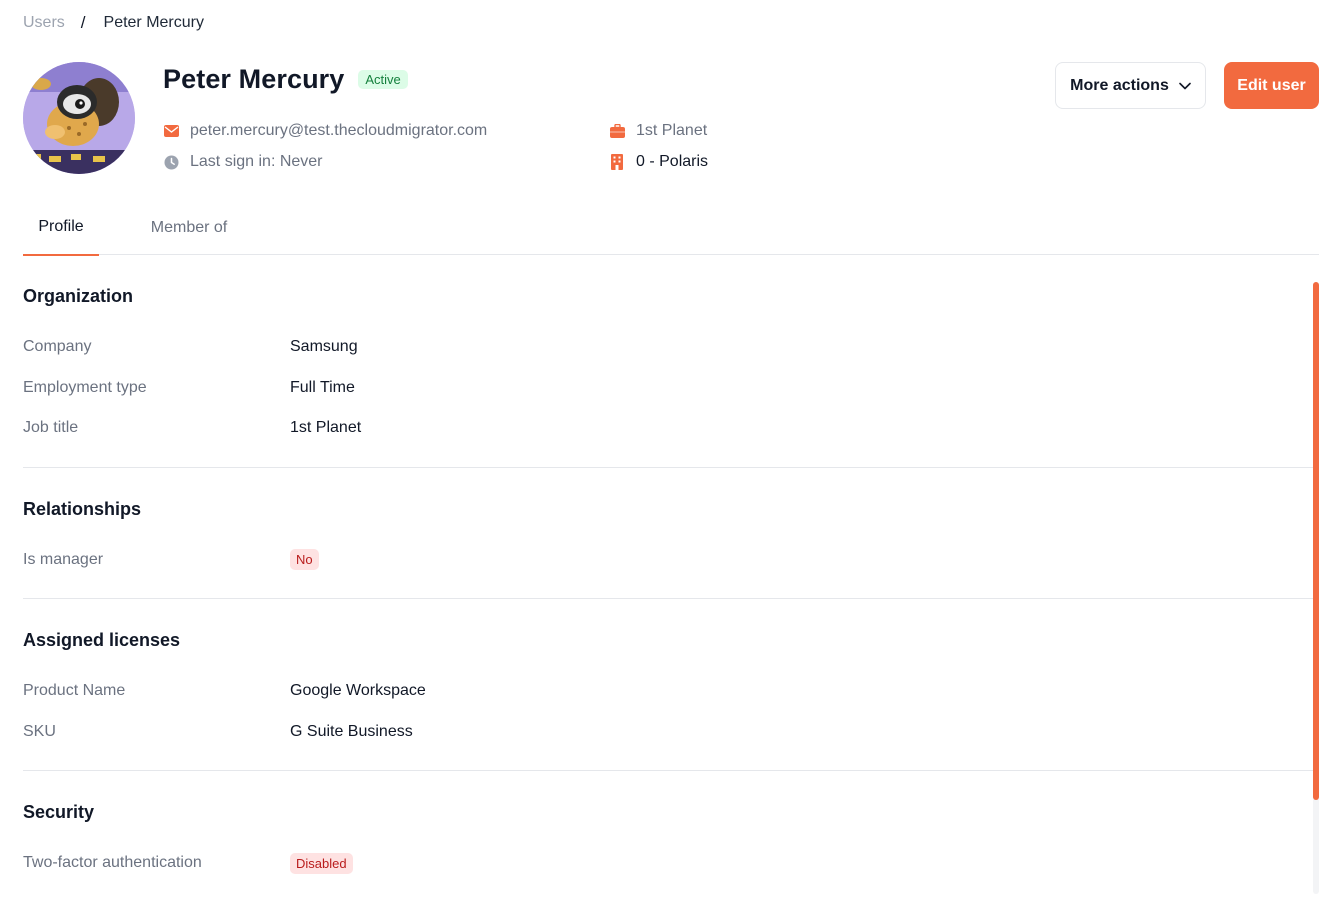 The width and height of the screenshot is (1339, 899). I want to click on email-text: peter.mercury@test.thecloudmigrator.com, so click(339, 130).